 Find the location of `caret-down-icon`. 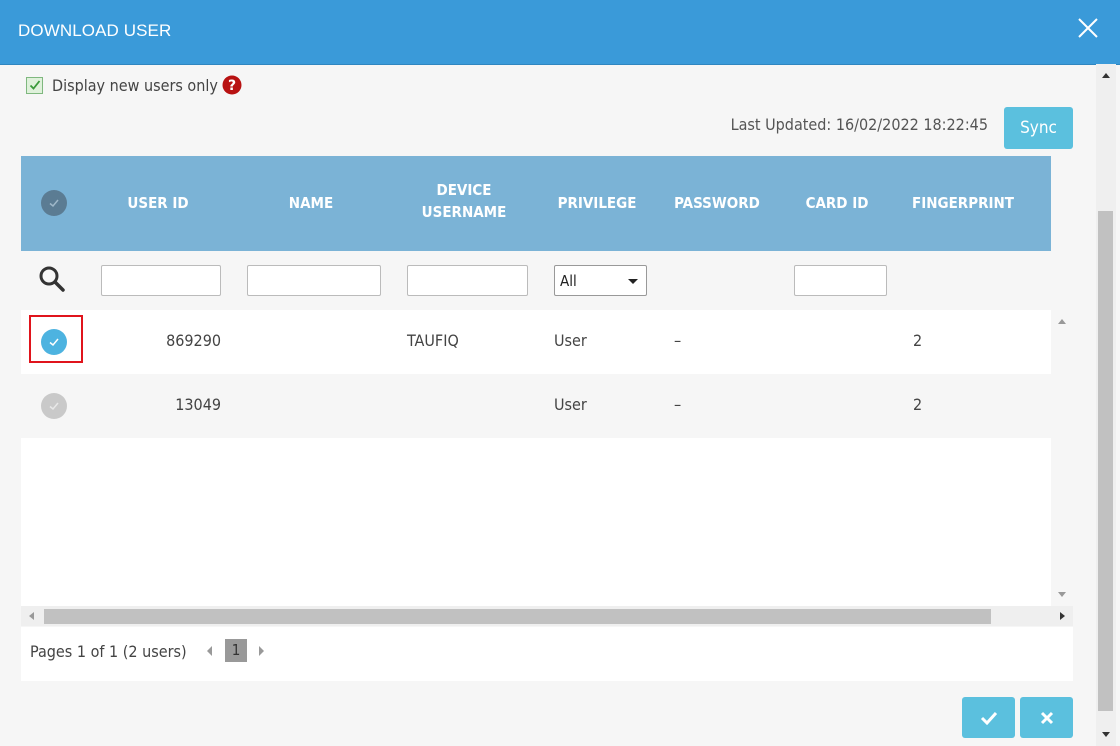

caret-down-icon is located at coordinates (633, 281).